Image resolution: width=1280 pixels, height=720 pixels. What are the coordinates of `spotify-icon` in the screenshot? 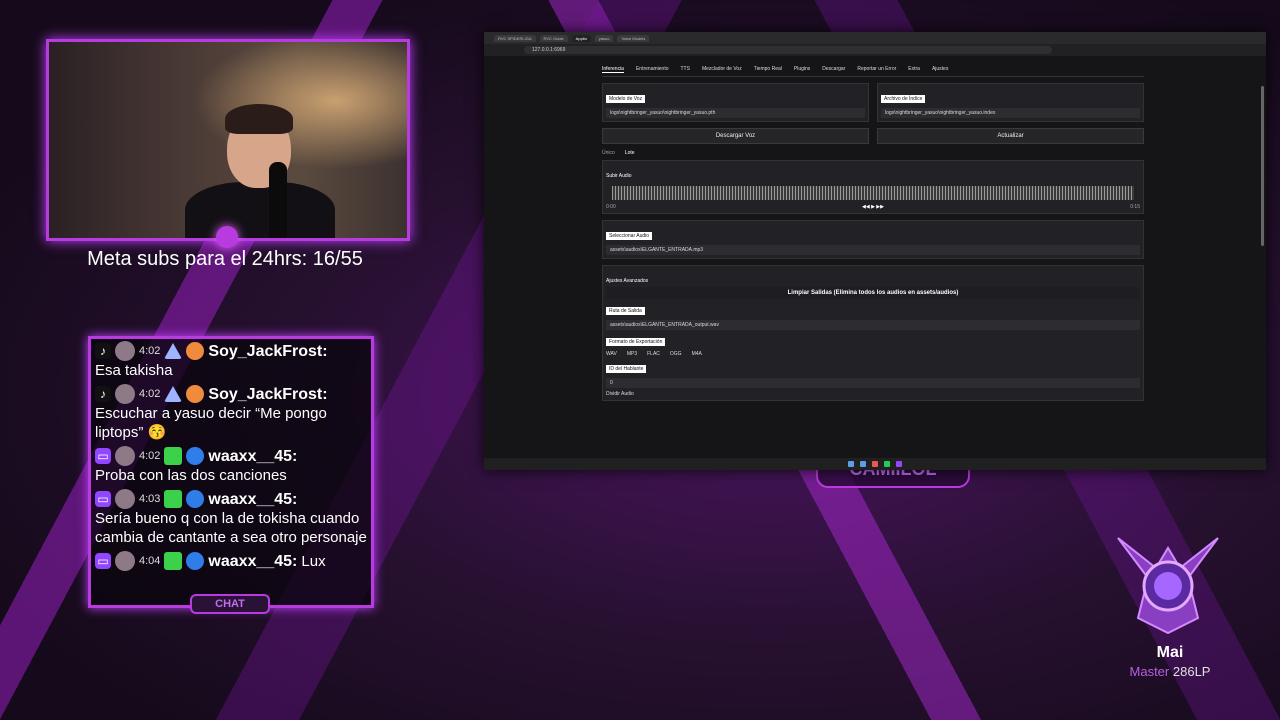 It's located at (887, 464).